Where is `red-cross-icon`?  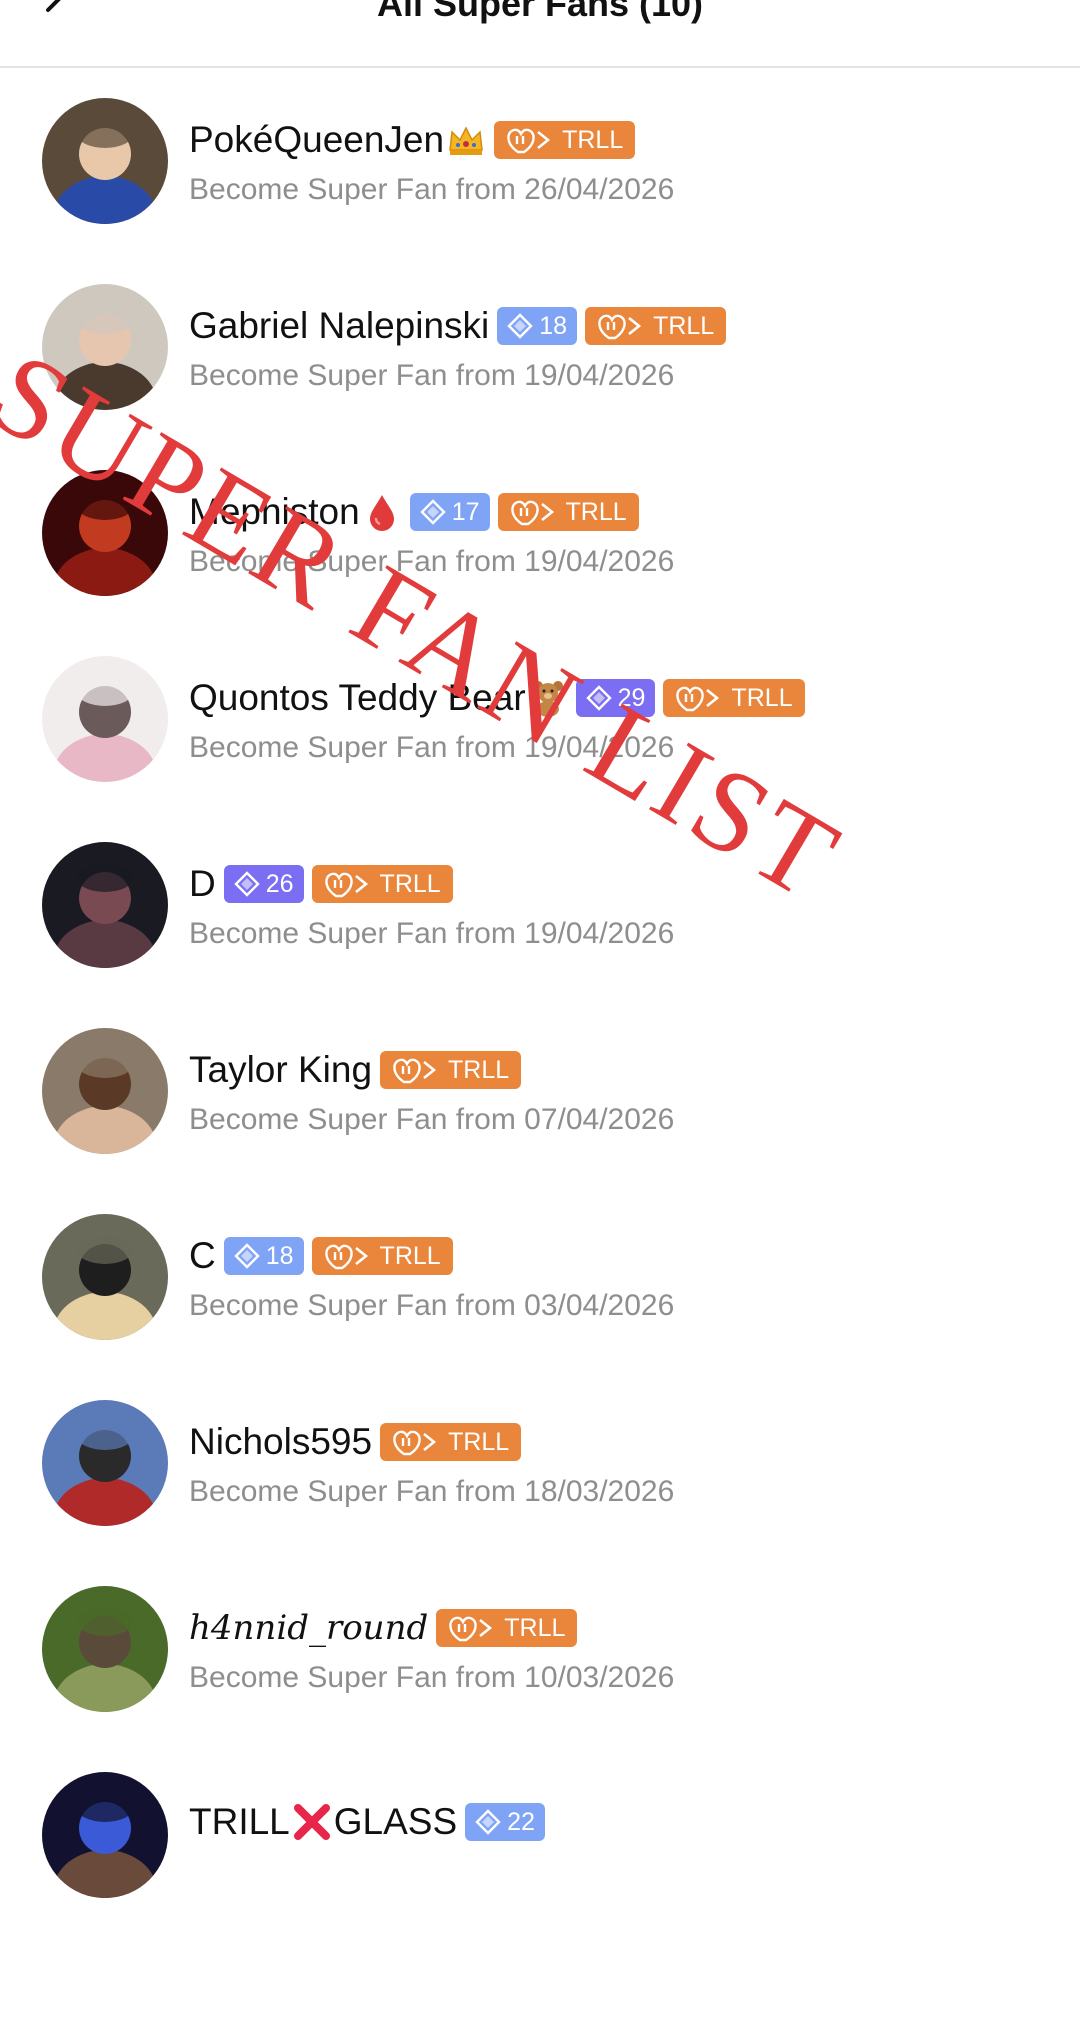
red-cross-icon is located at coordinates (311, 1822).